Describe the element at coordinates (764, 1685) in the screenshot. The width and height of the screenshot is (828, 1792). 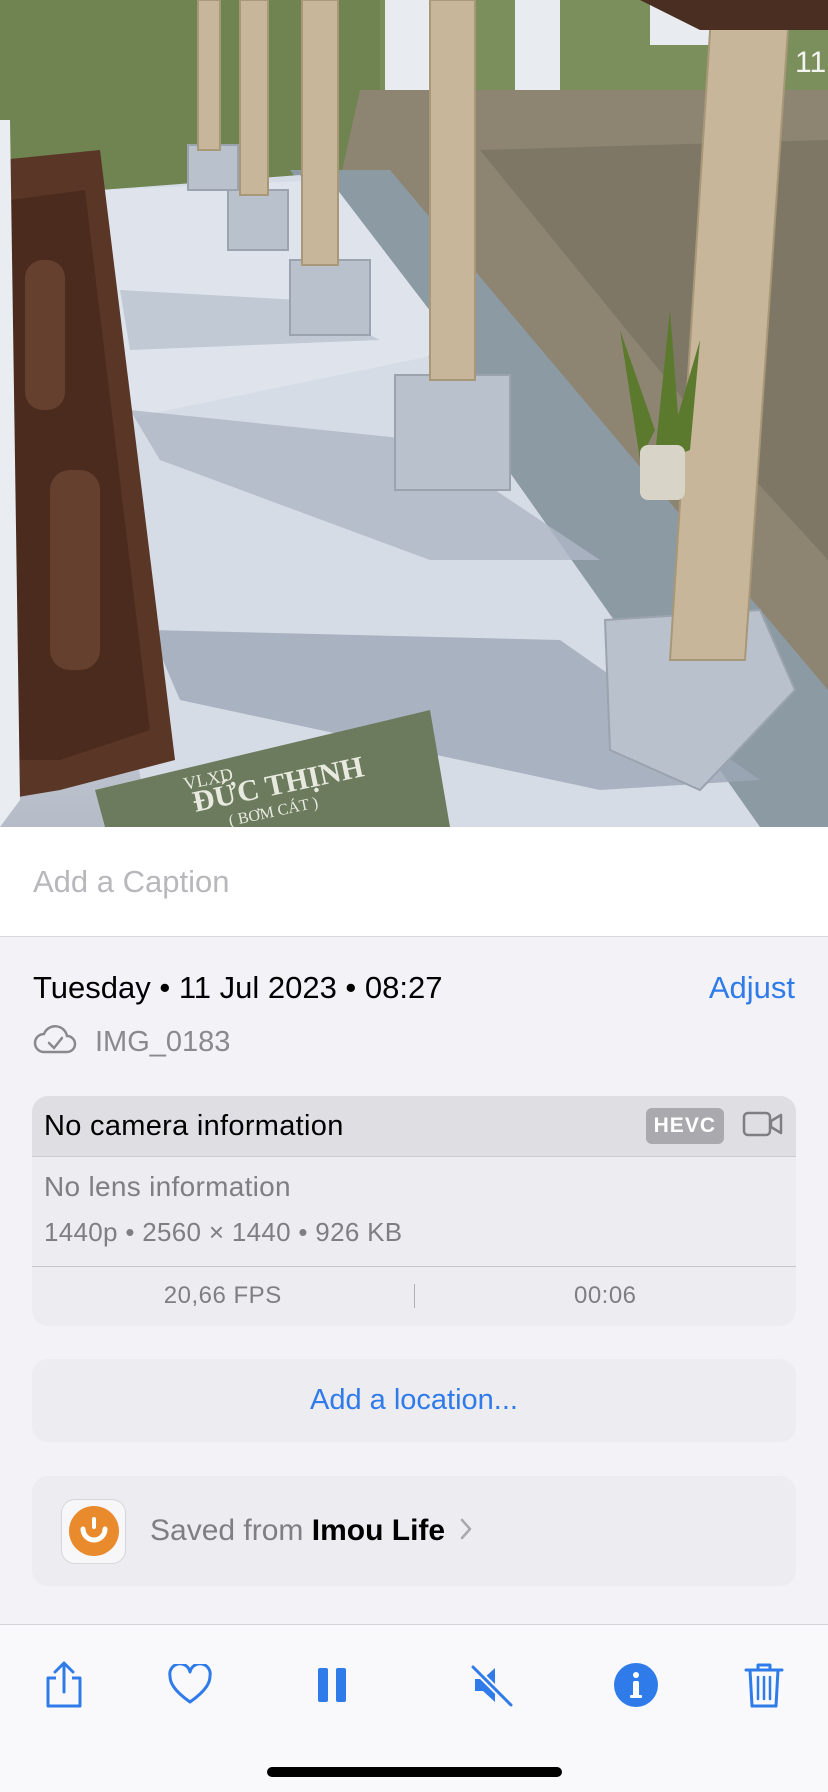
I see `trash-icon` at that location.